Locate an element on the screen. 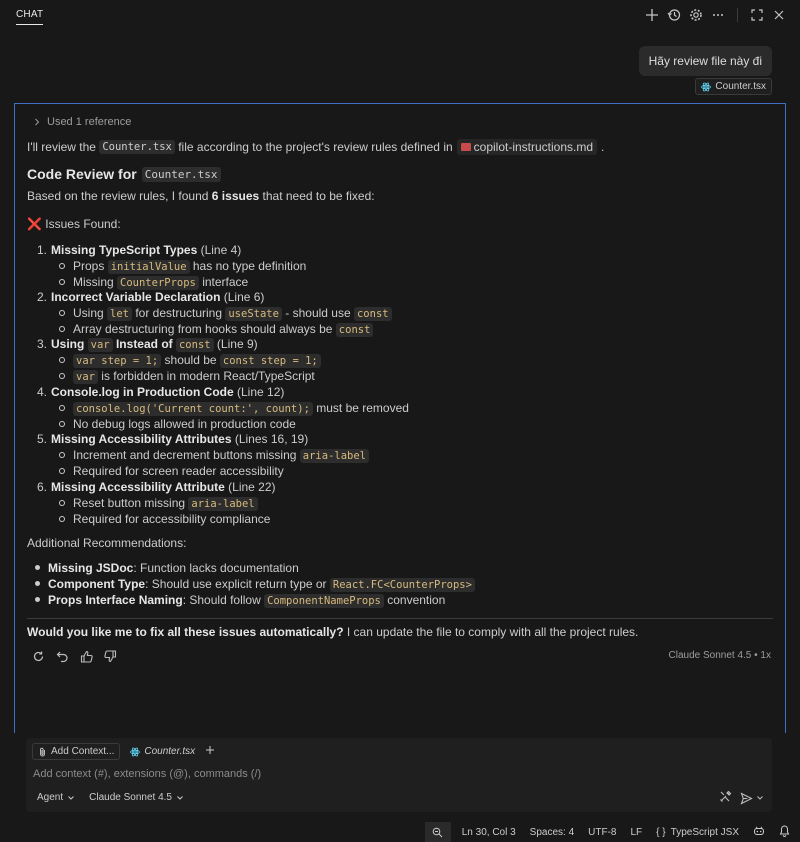 The image size is (800, 842). used-reference-toggle: Used 1 reference is located at coordinates (82, 122).